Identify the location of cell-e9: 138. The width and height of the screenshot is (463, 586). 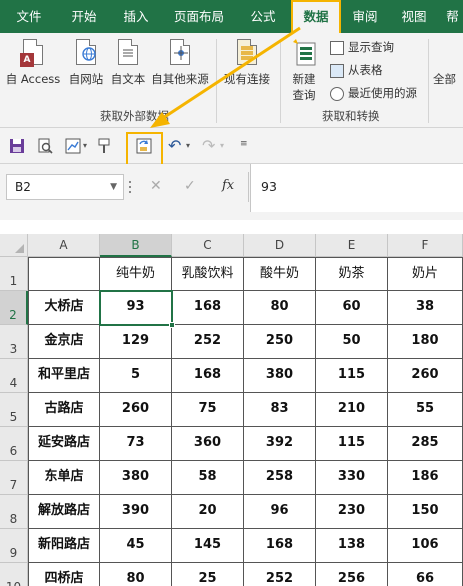
(352, 546).